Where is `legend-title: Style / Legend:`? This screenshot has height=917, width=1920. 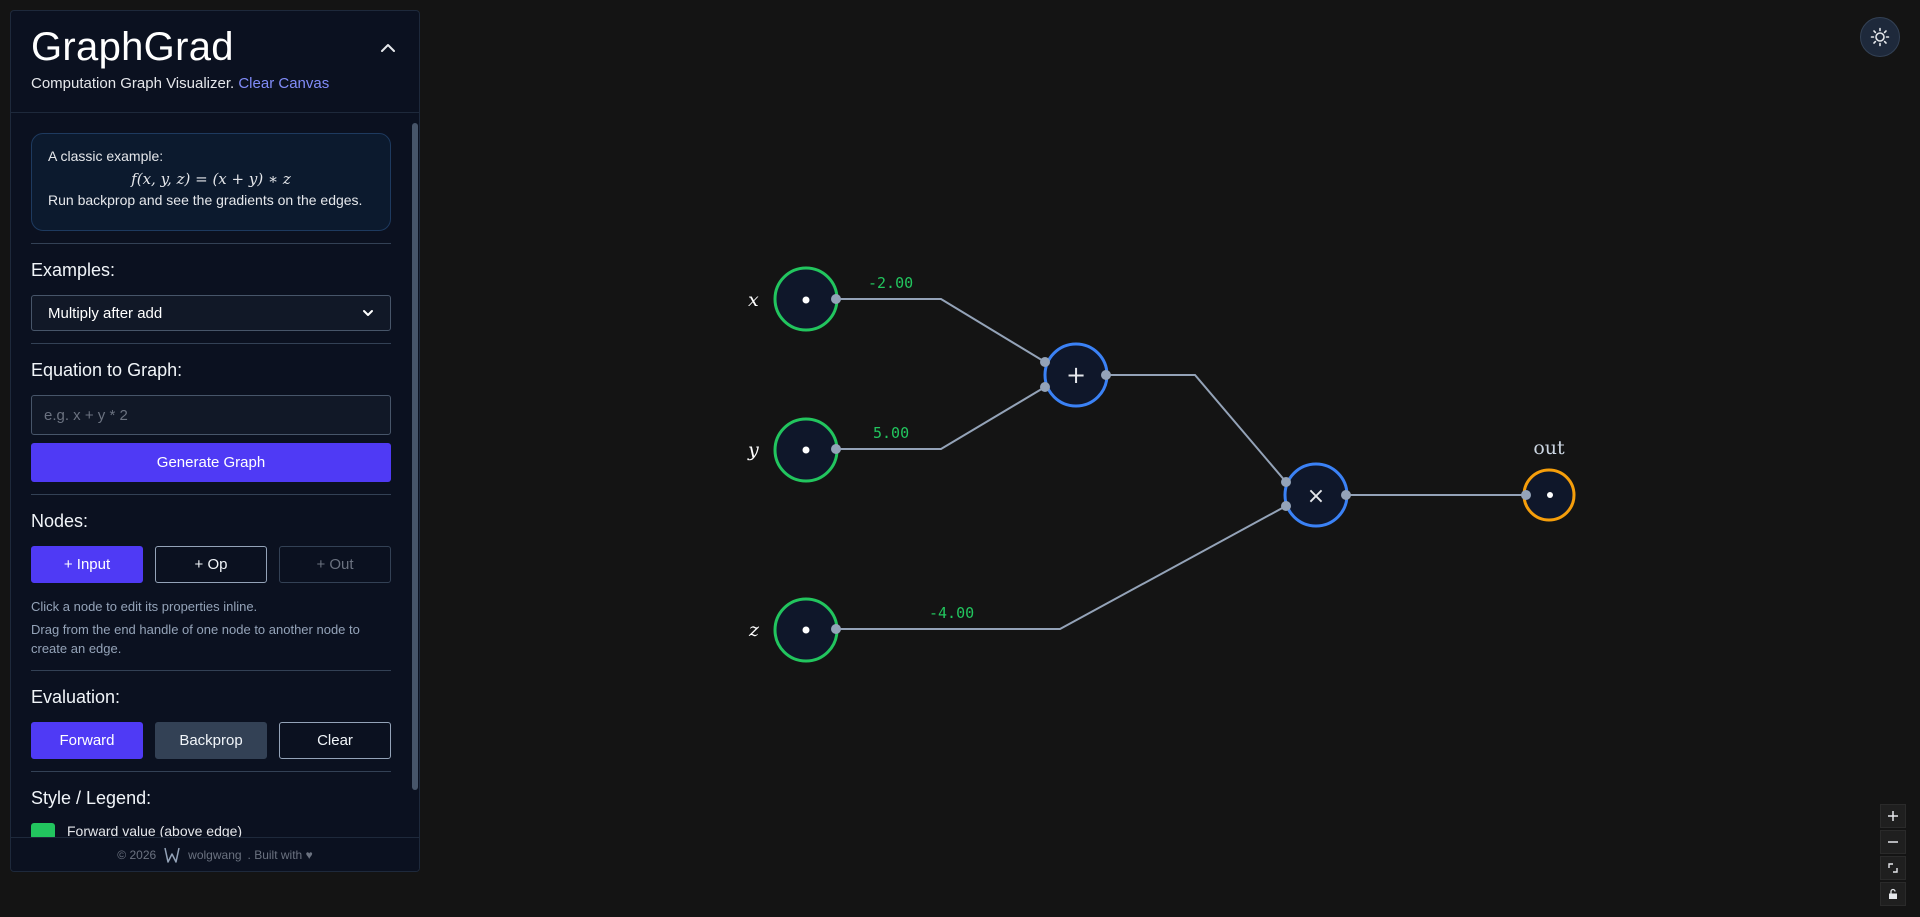 legend-title: Style / Legend: is located at coordinates (91, 798).